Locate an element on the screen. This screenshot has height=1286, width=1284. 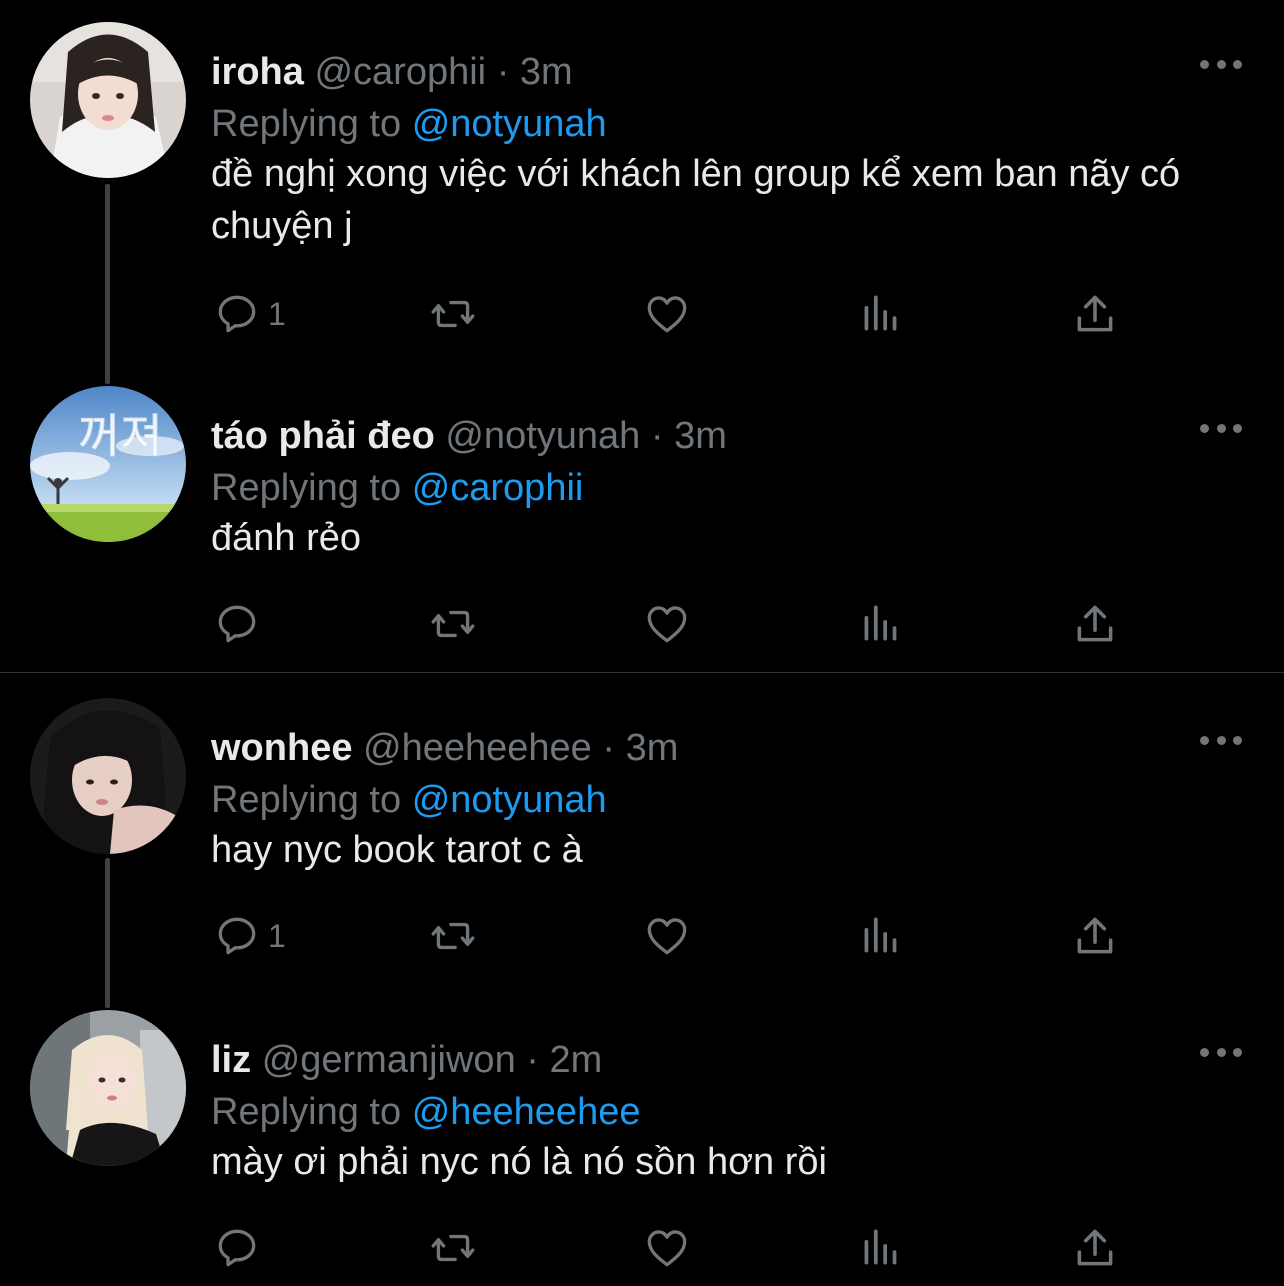
mention-link: @carophii is located at coordinates (498, 488).